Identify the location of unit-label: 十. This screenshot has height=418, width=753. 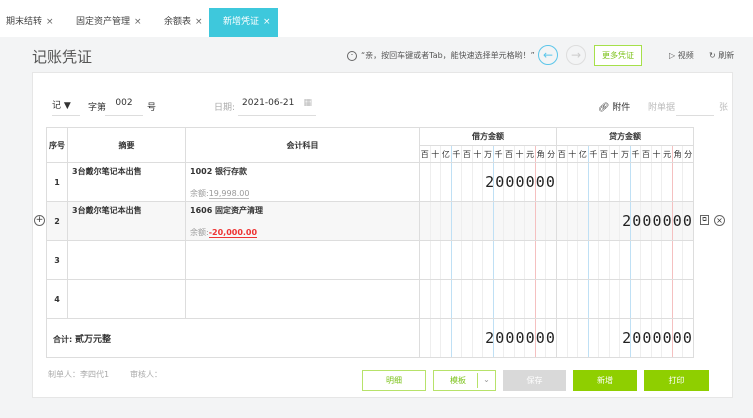
(573, 154).